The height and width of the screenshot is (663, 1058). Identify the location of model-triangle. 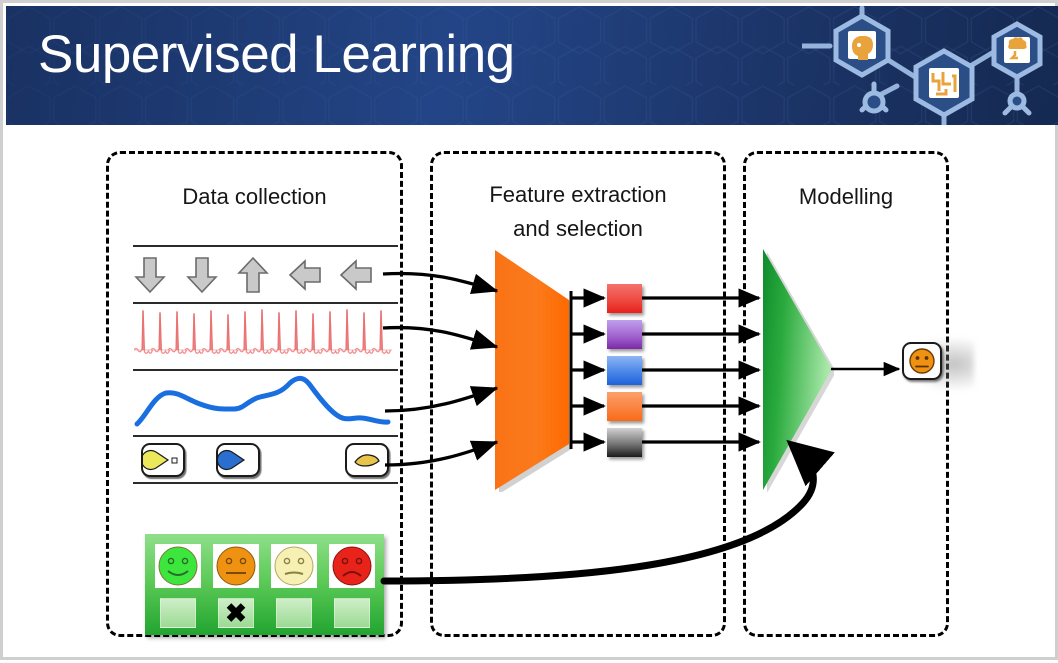
(798, 370).